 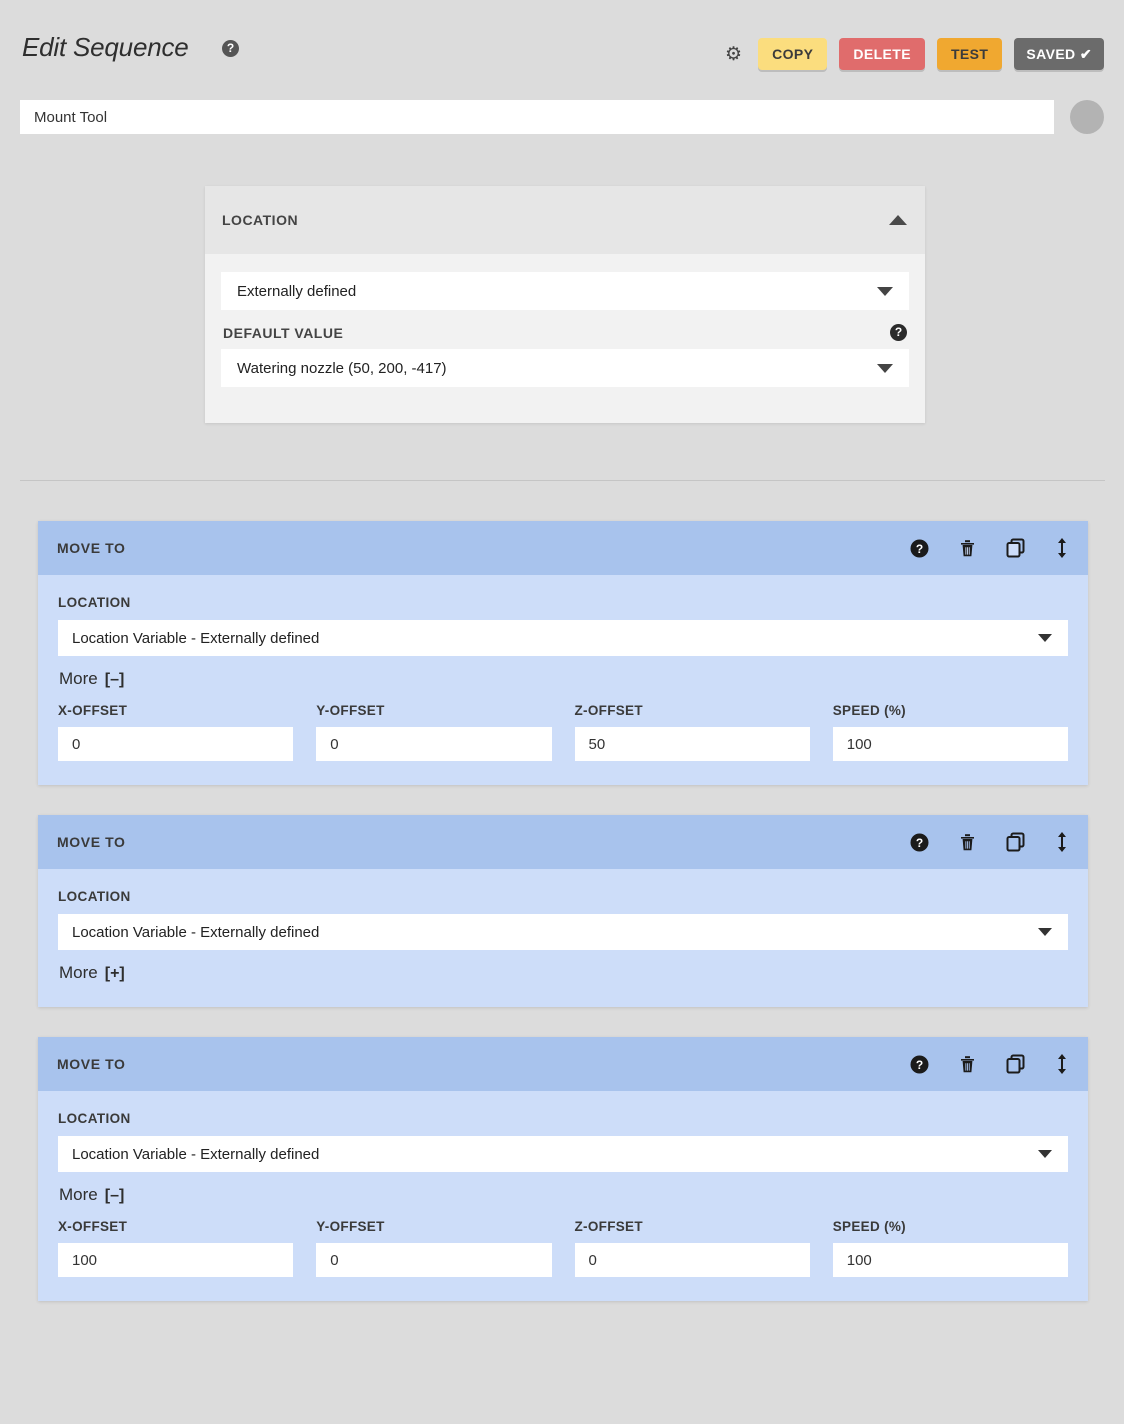 What do you see at coordinates (898, 220) in the screenshot?
I see `caret-up-icon` at bounding box center [898, 220].